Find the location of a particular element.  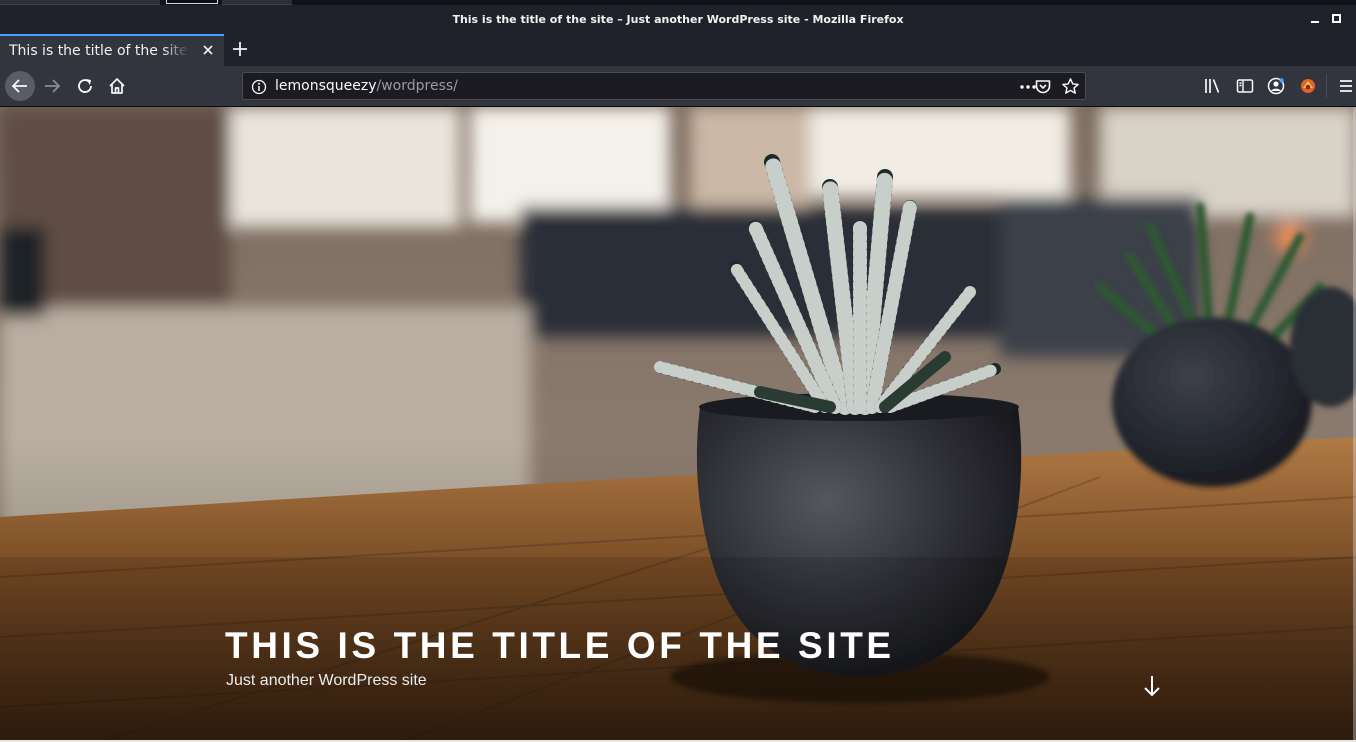

home-icon is located at coordinates (117, 86).